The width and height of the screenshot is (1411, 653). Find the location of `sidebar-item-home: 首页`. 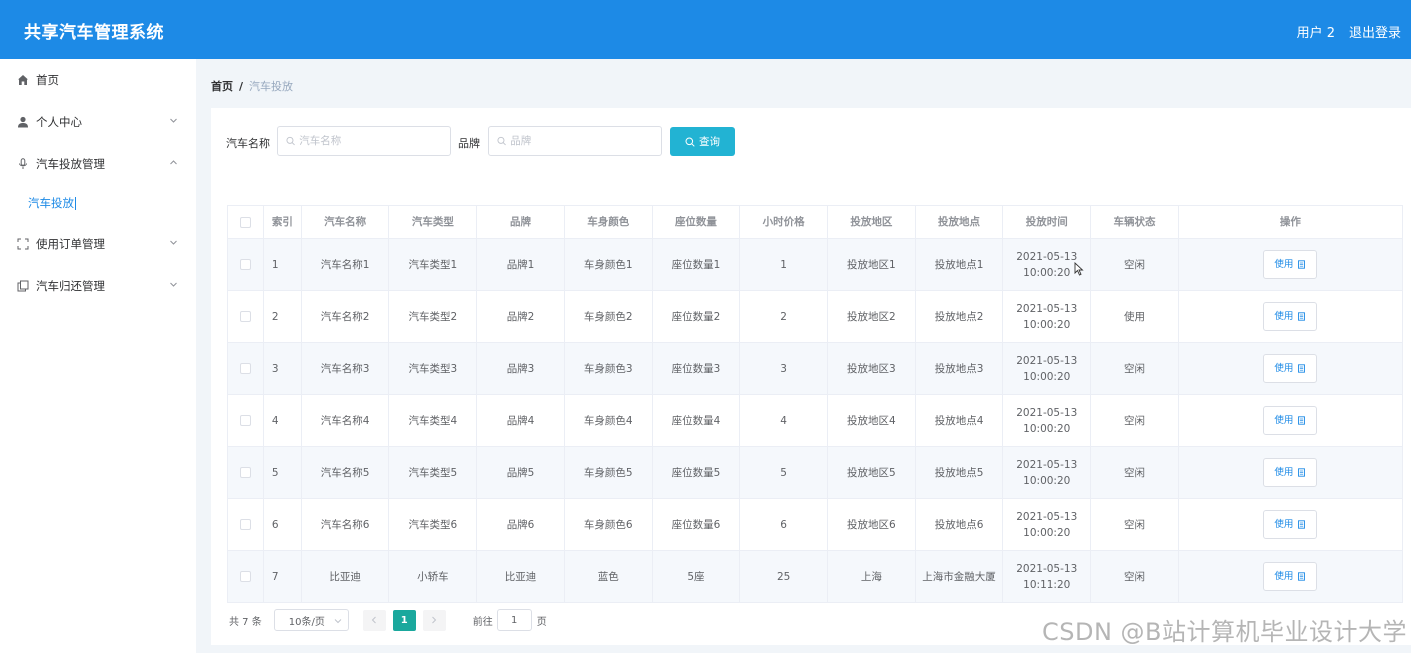

sidebar-item-home: 首页 is located at coordinates (98, 80).